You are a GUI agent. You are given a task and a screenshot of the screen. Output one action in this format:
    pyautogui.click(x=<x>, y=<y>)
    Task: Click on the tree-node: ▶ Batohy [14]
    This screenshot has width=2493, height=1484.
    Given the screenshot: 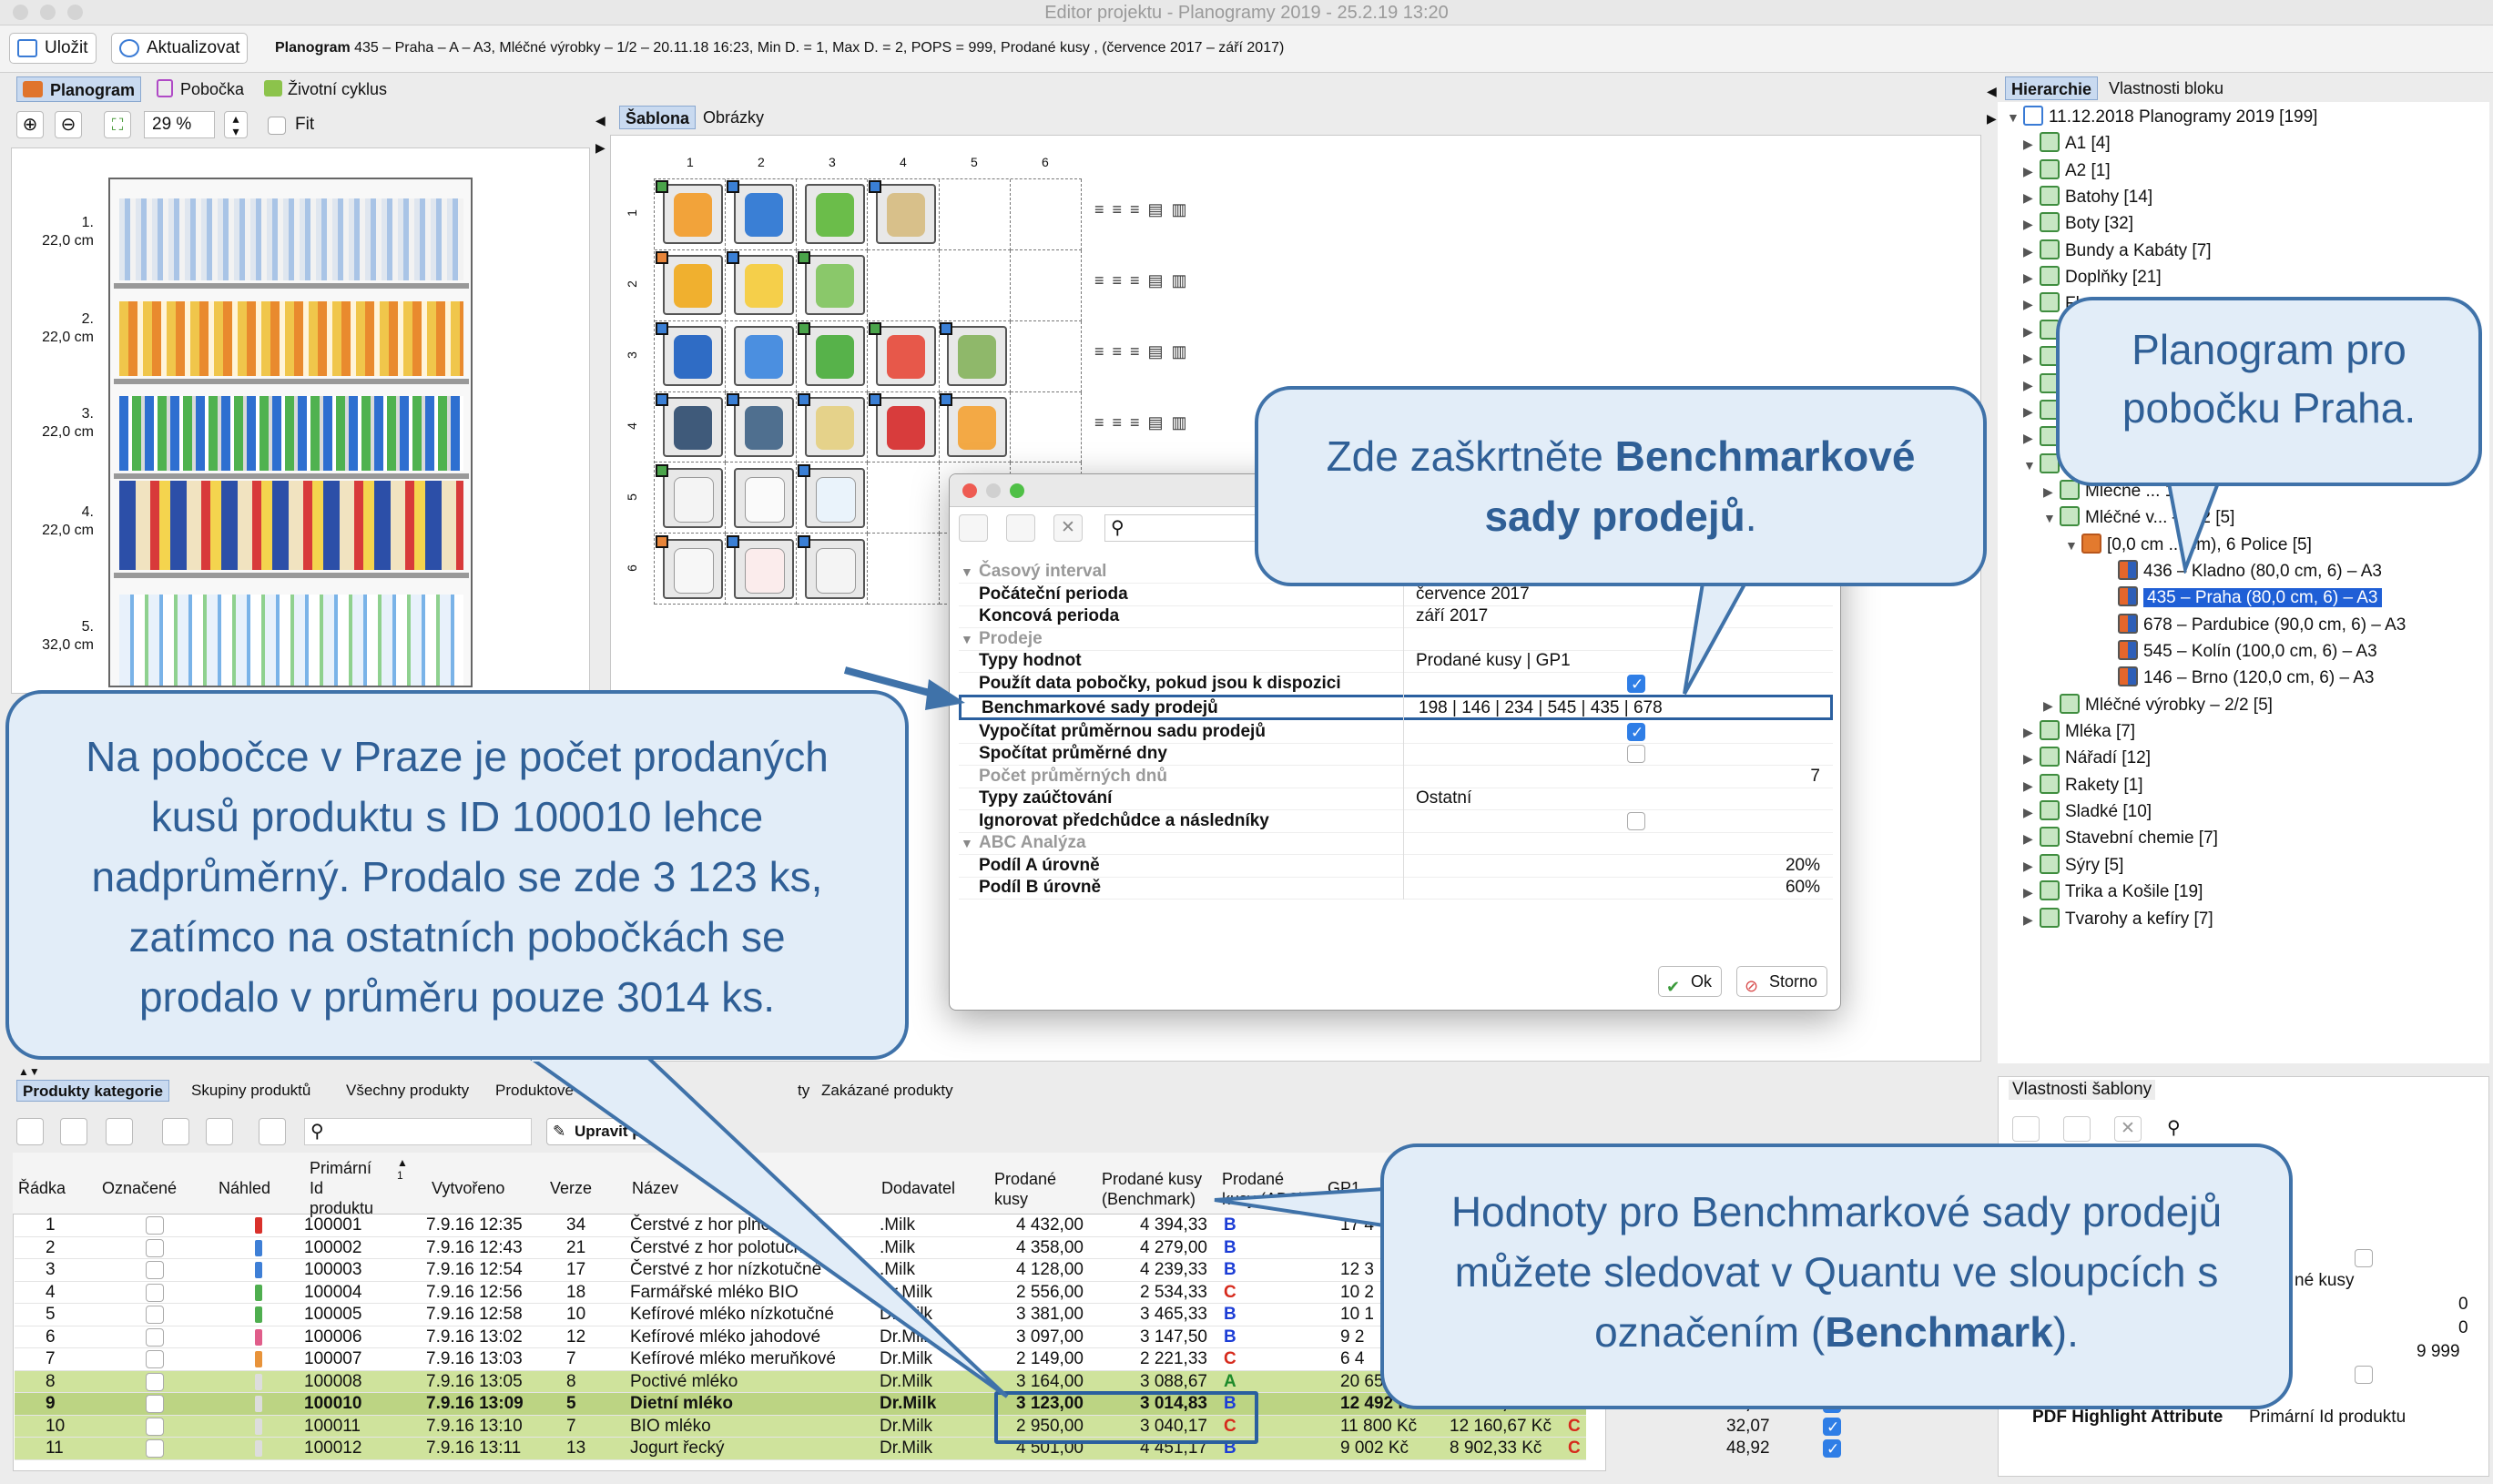 What is the action you would take?
    pyautogui.click(x=2088, y=197)
    